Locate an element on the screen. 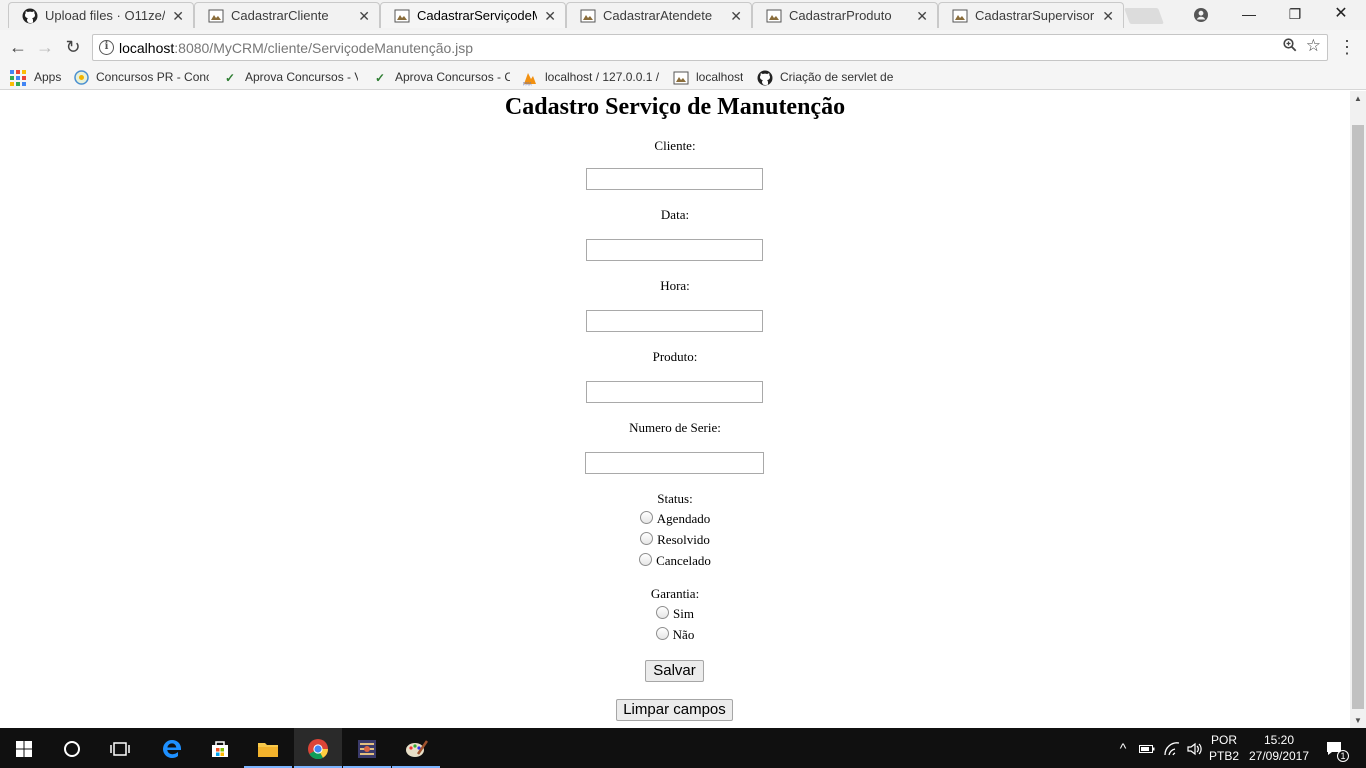 Image resolution: width=1366 pixels, height=768 pixels. status-option-agendado: Agendado is located at coordinates (675, 519).